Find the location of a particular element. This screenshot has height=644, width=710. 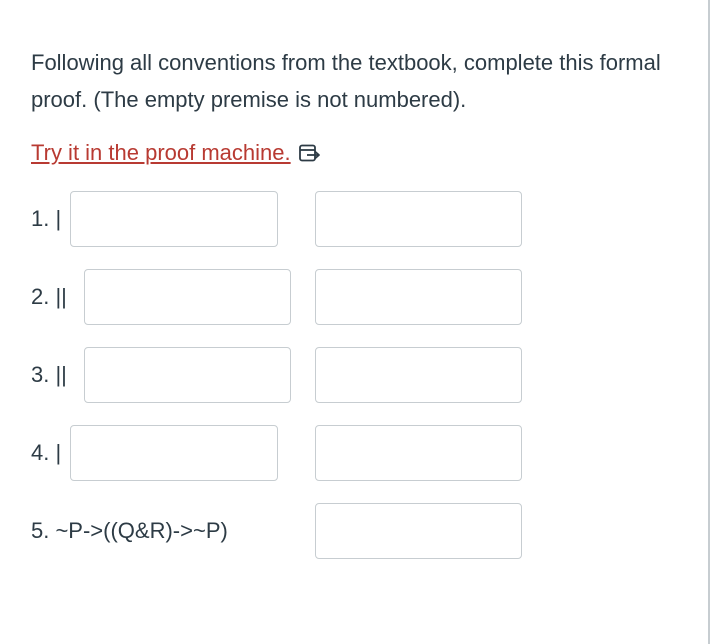

proof-line-label: 1. | is located at coordinates (46, 218).